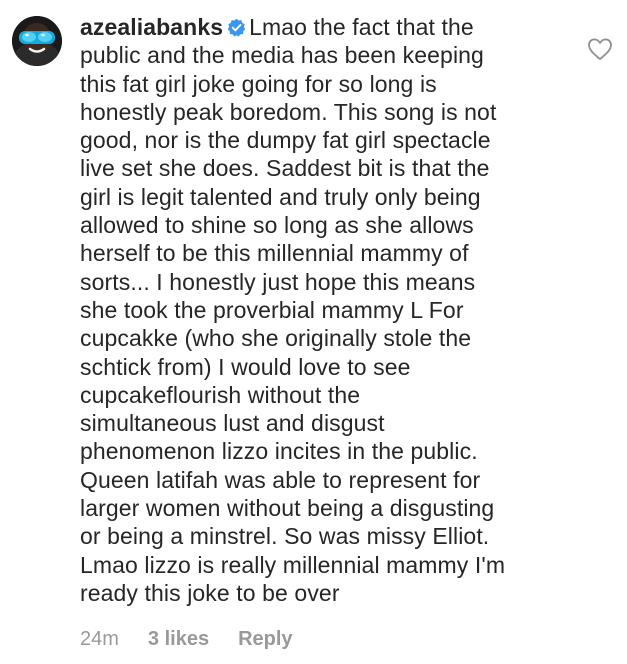 The image size is (627, 664). I want to click on avatar, so click(37, 41).